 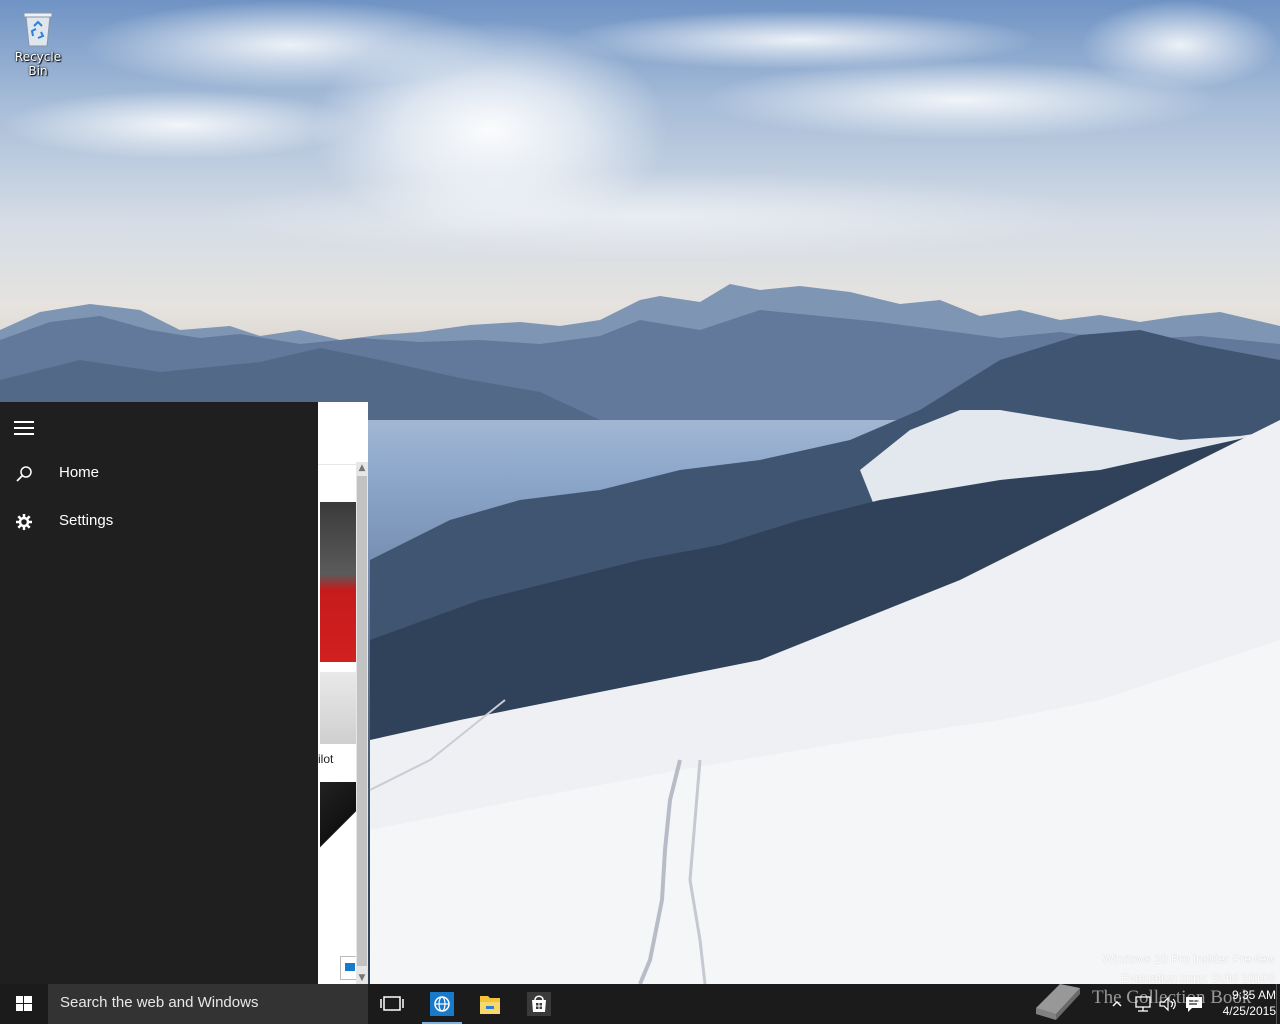 I want to click on nav-item-label: Settings, so click(x=86, y=520).